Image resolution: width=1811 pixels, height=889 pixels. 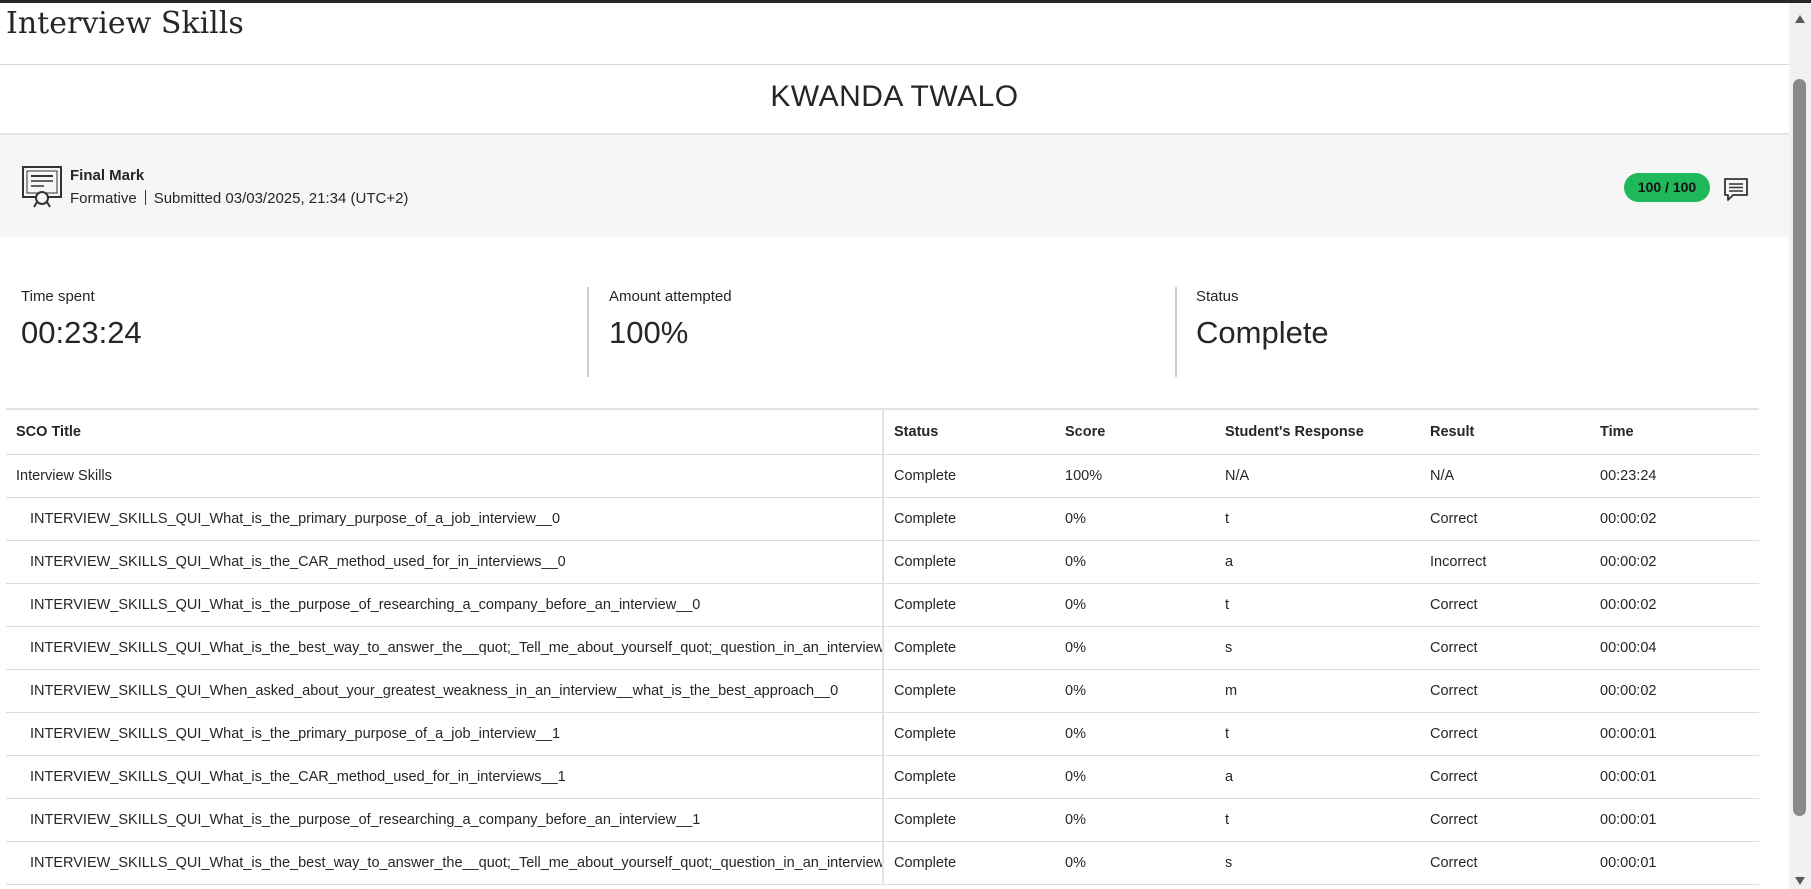 What do you see at coordinates (670, 296) in the screenshot?
I see `stat-label: Amount attempted` at bounding box center [670, 296].